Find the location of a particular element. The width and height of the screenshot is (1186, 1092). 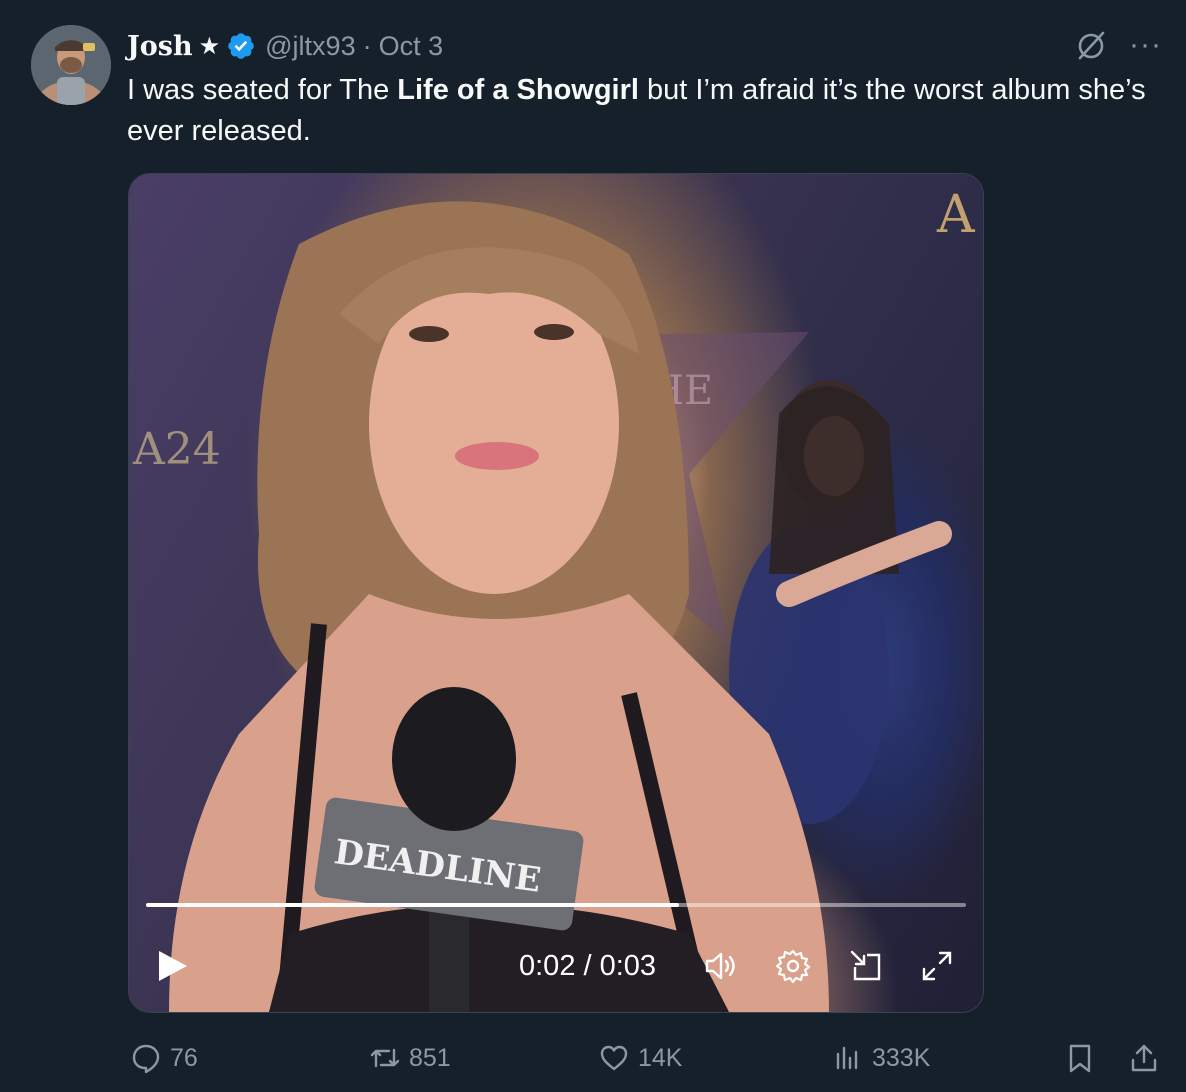

like-button: 14K is located at coordinates (640, 1058).